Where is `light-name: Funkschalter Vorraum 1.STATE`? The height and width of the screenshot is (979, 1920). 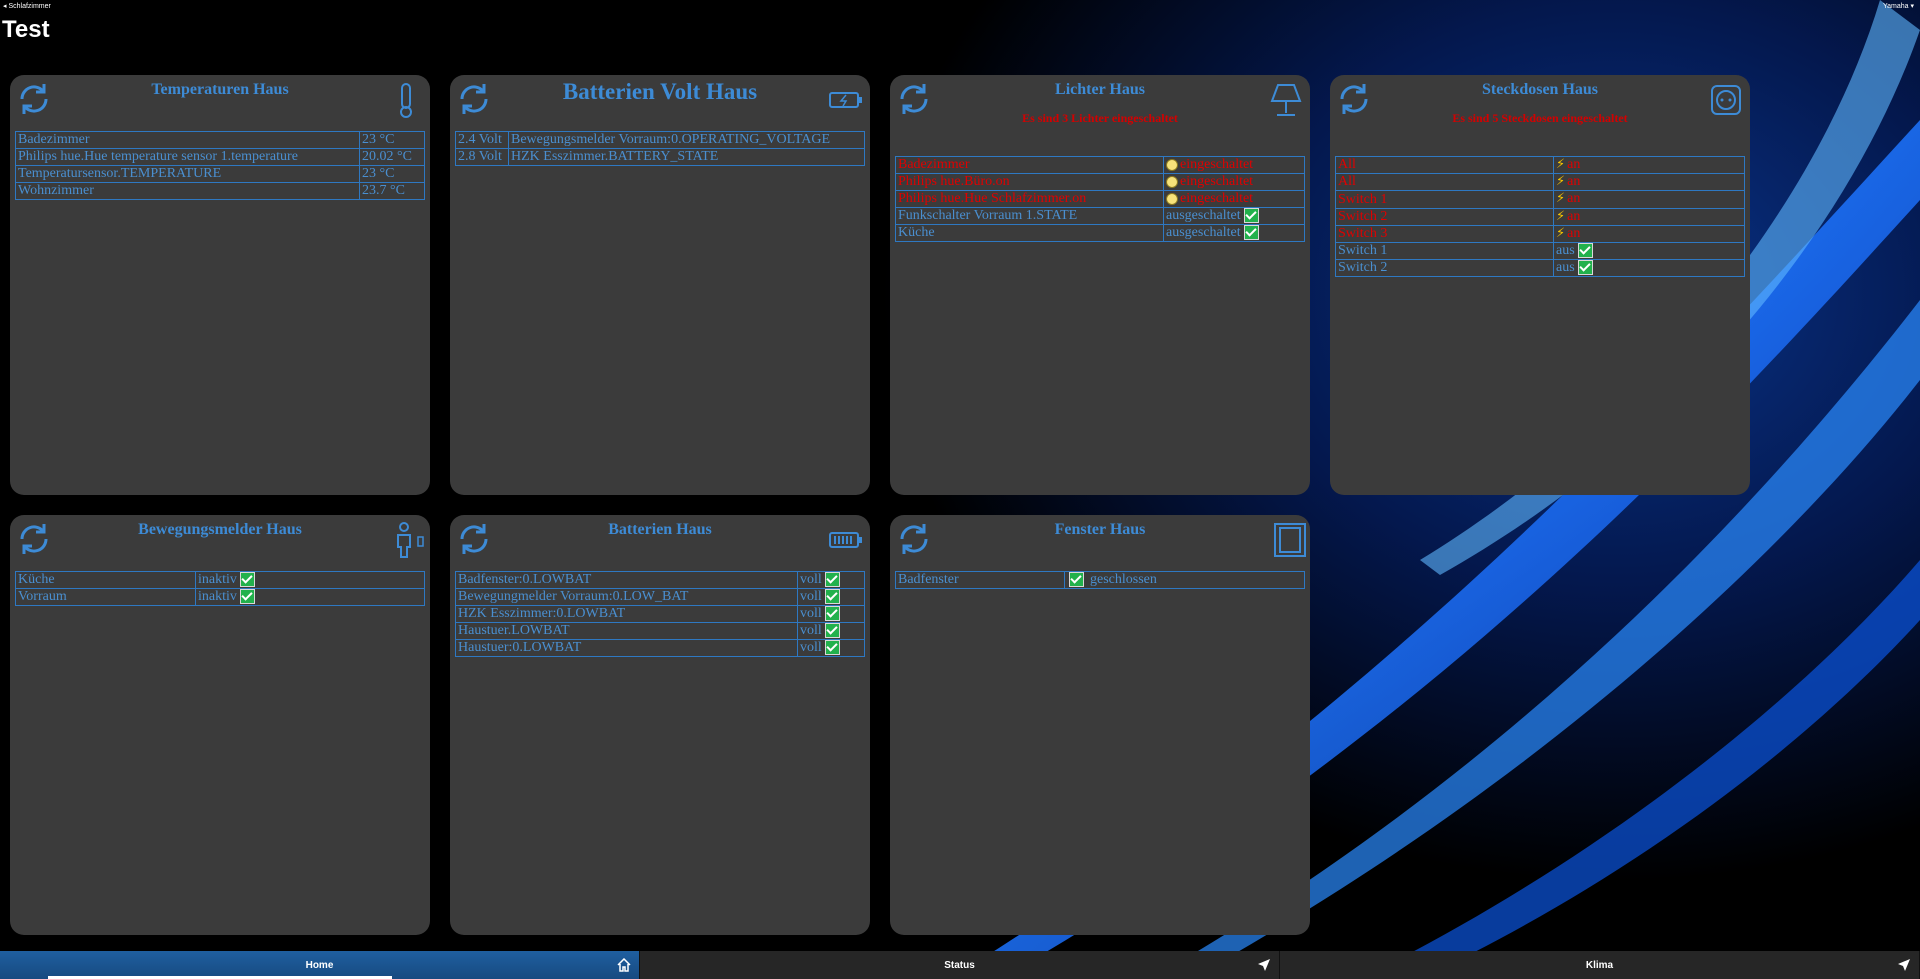 light-name: Funkschalter Vorraum 1.STATE is located at coordinates (1029, 216).